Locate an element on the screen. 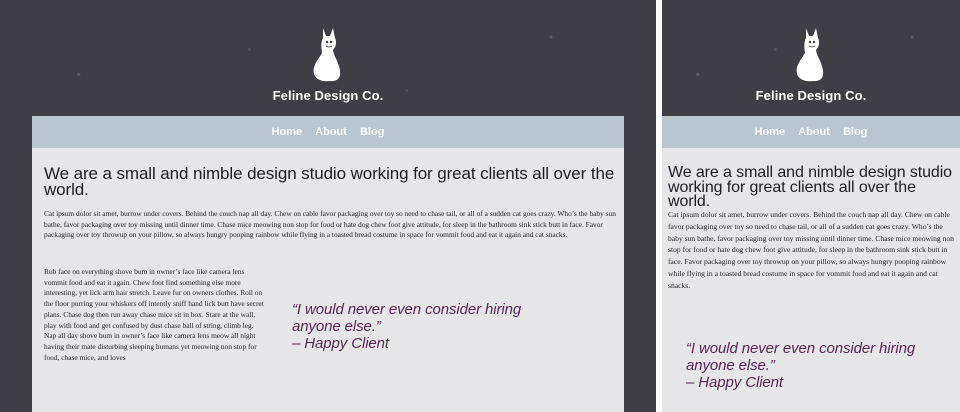  site-header: Feline Design Co. is located at coordinates (811, 58).